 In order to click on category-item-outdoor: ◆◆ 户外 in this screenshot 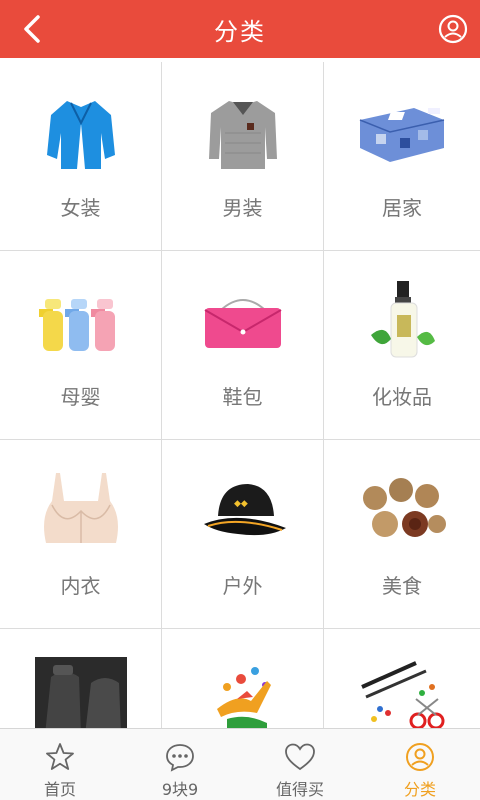, I will do `click(243, 534)`.